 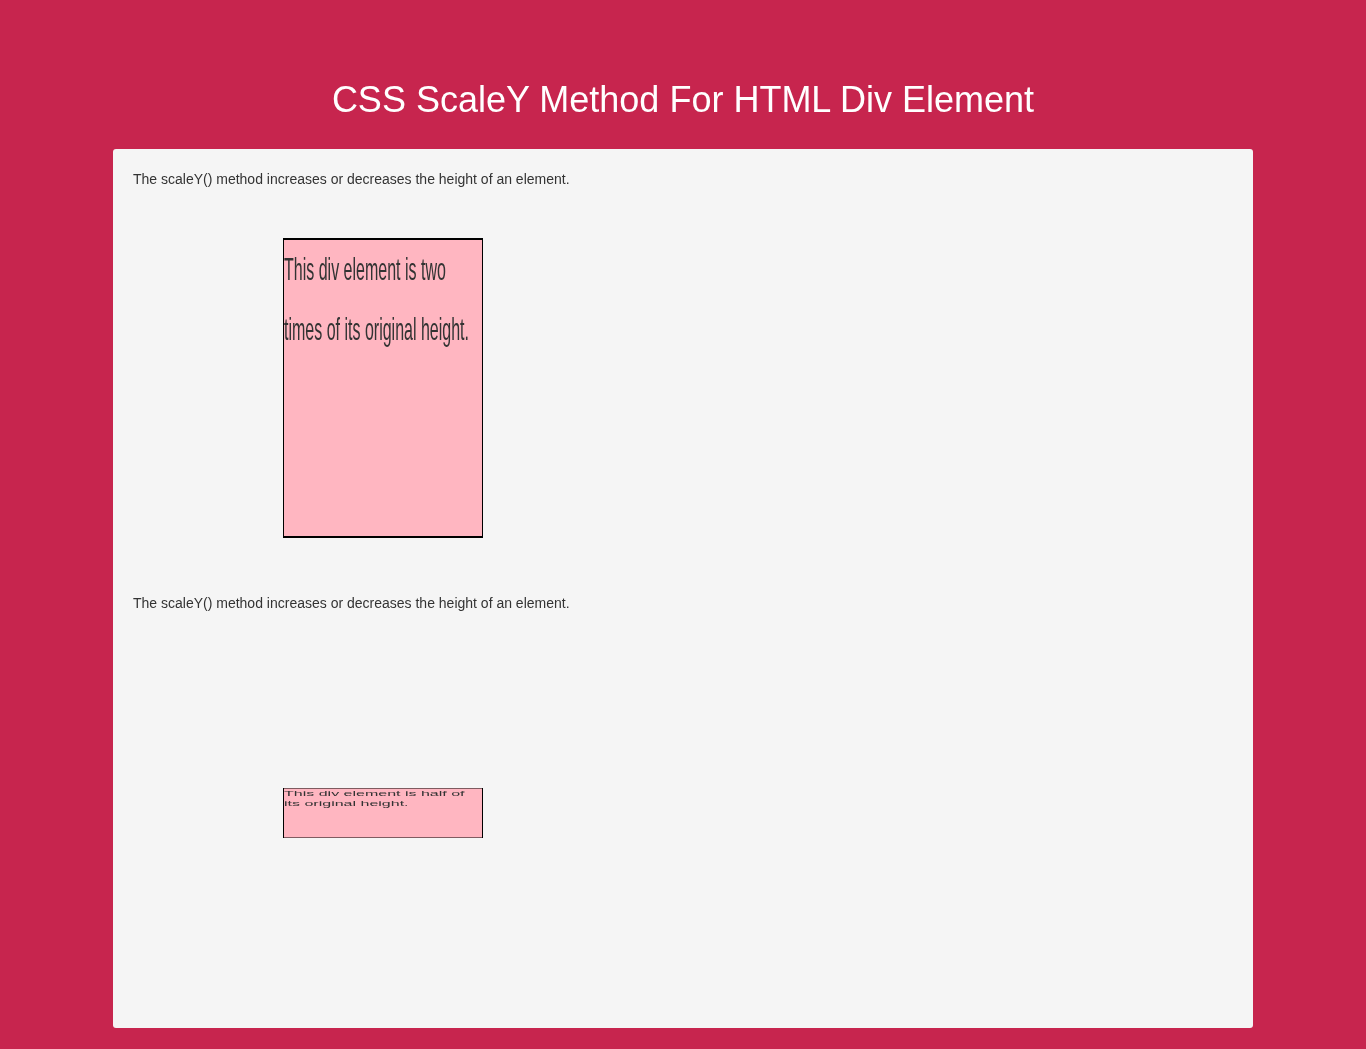 What do you see at coordinates (383, 388) in the screenshot?
I see `scaled-div: This div element is two times of its original height.` at bounding box center [383, 388].